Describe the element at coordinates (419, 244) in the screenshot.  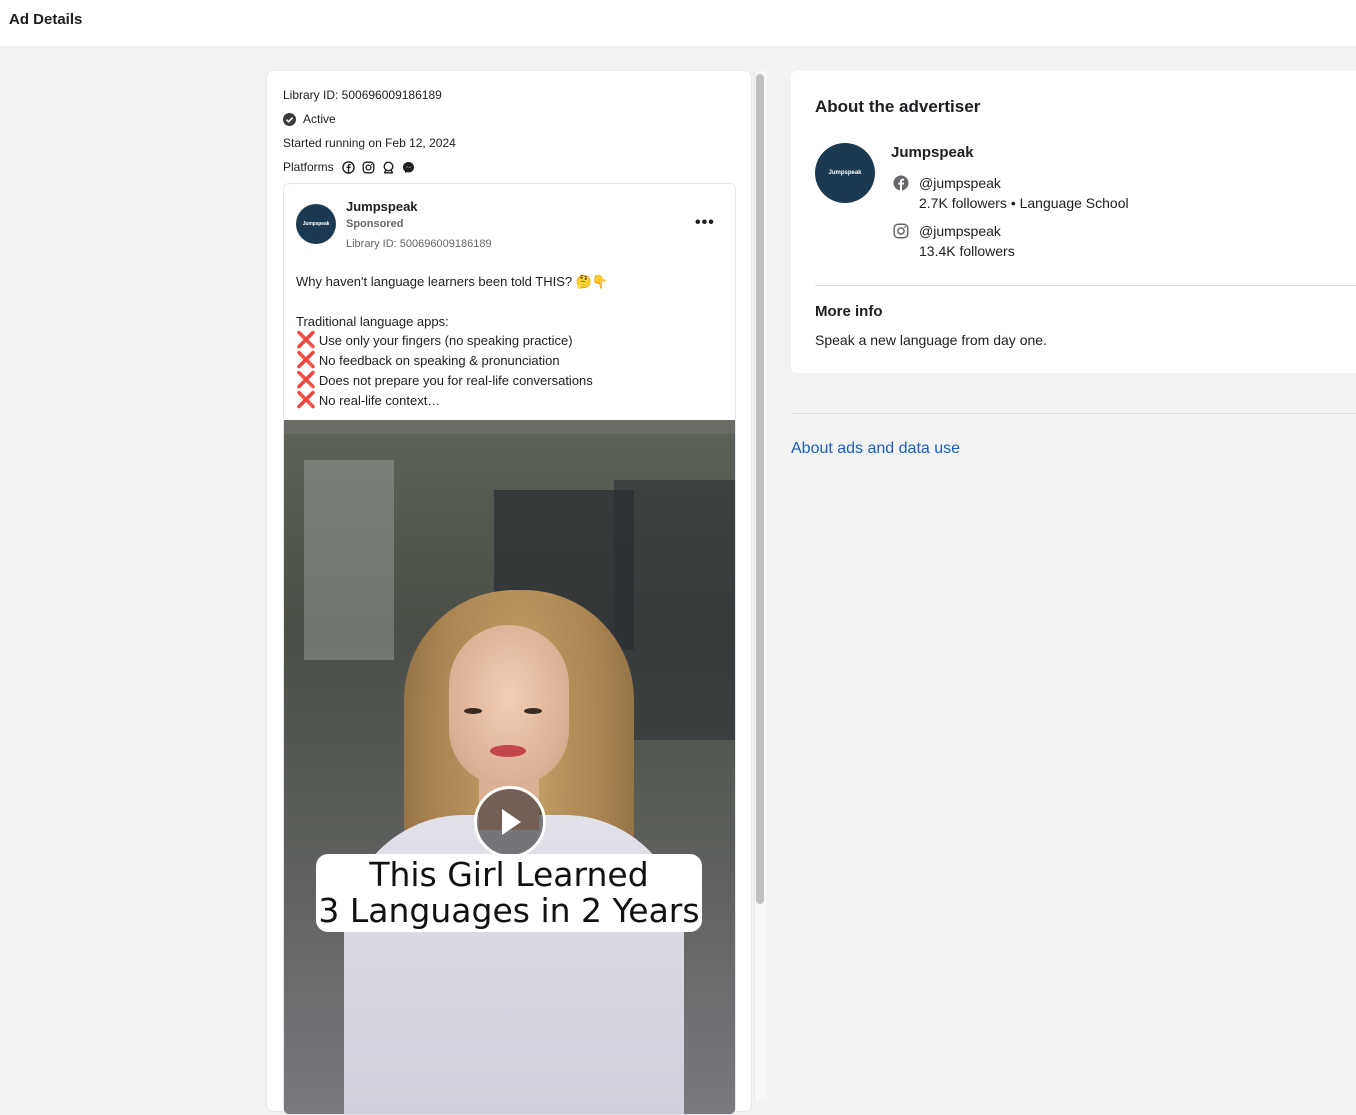
I see `preview-library-id: Library ID: 500696009186189` at that location.